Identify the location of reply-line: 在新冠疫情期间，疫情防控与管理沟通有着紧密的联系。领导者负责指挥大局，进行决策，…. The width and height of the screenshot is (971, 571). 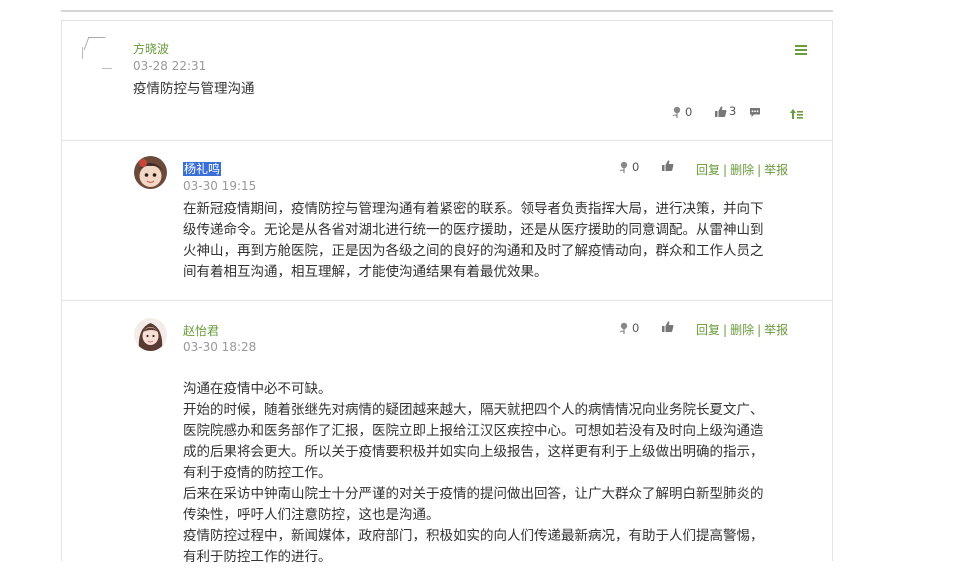
(473, 209).